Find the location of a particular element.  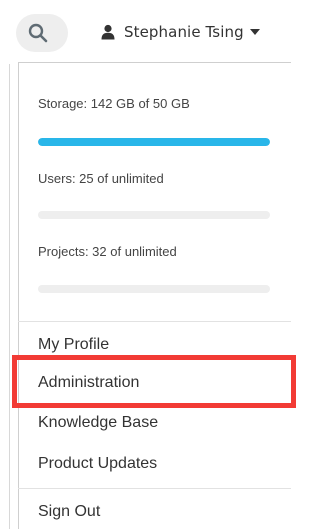

storage-usage-bar is located at coordinates (154, 142).